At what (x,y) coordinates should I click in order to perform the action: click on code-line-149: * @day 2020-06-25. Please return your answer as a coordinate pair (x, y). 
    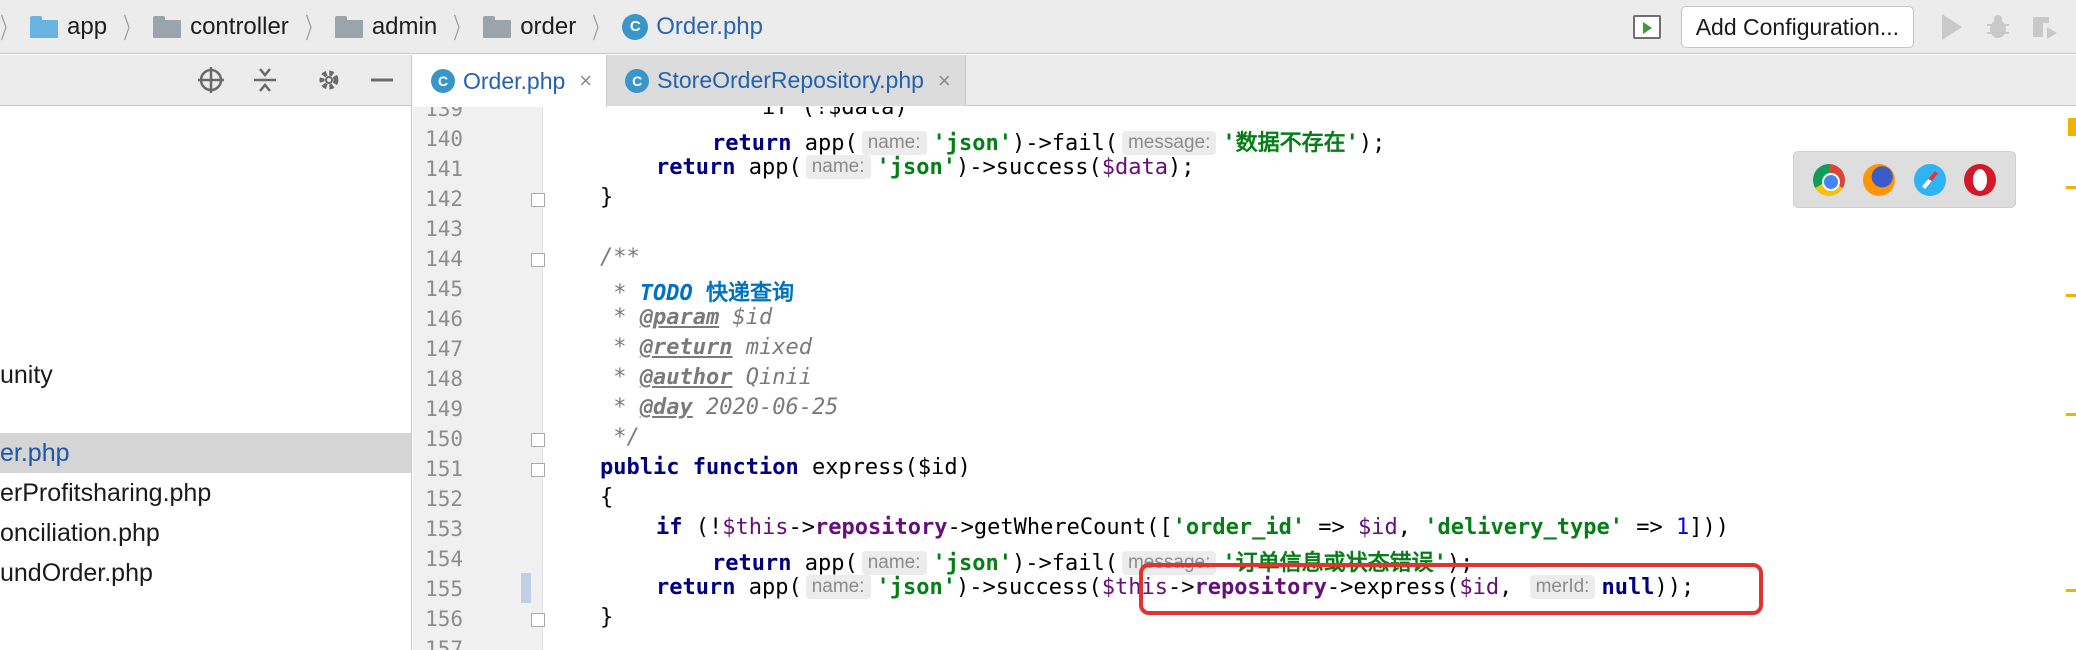
    Looking at the image, I should click on (719, 407).